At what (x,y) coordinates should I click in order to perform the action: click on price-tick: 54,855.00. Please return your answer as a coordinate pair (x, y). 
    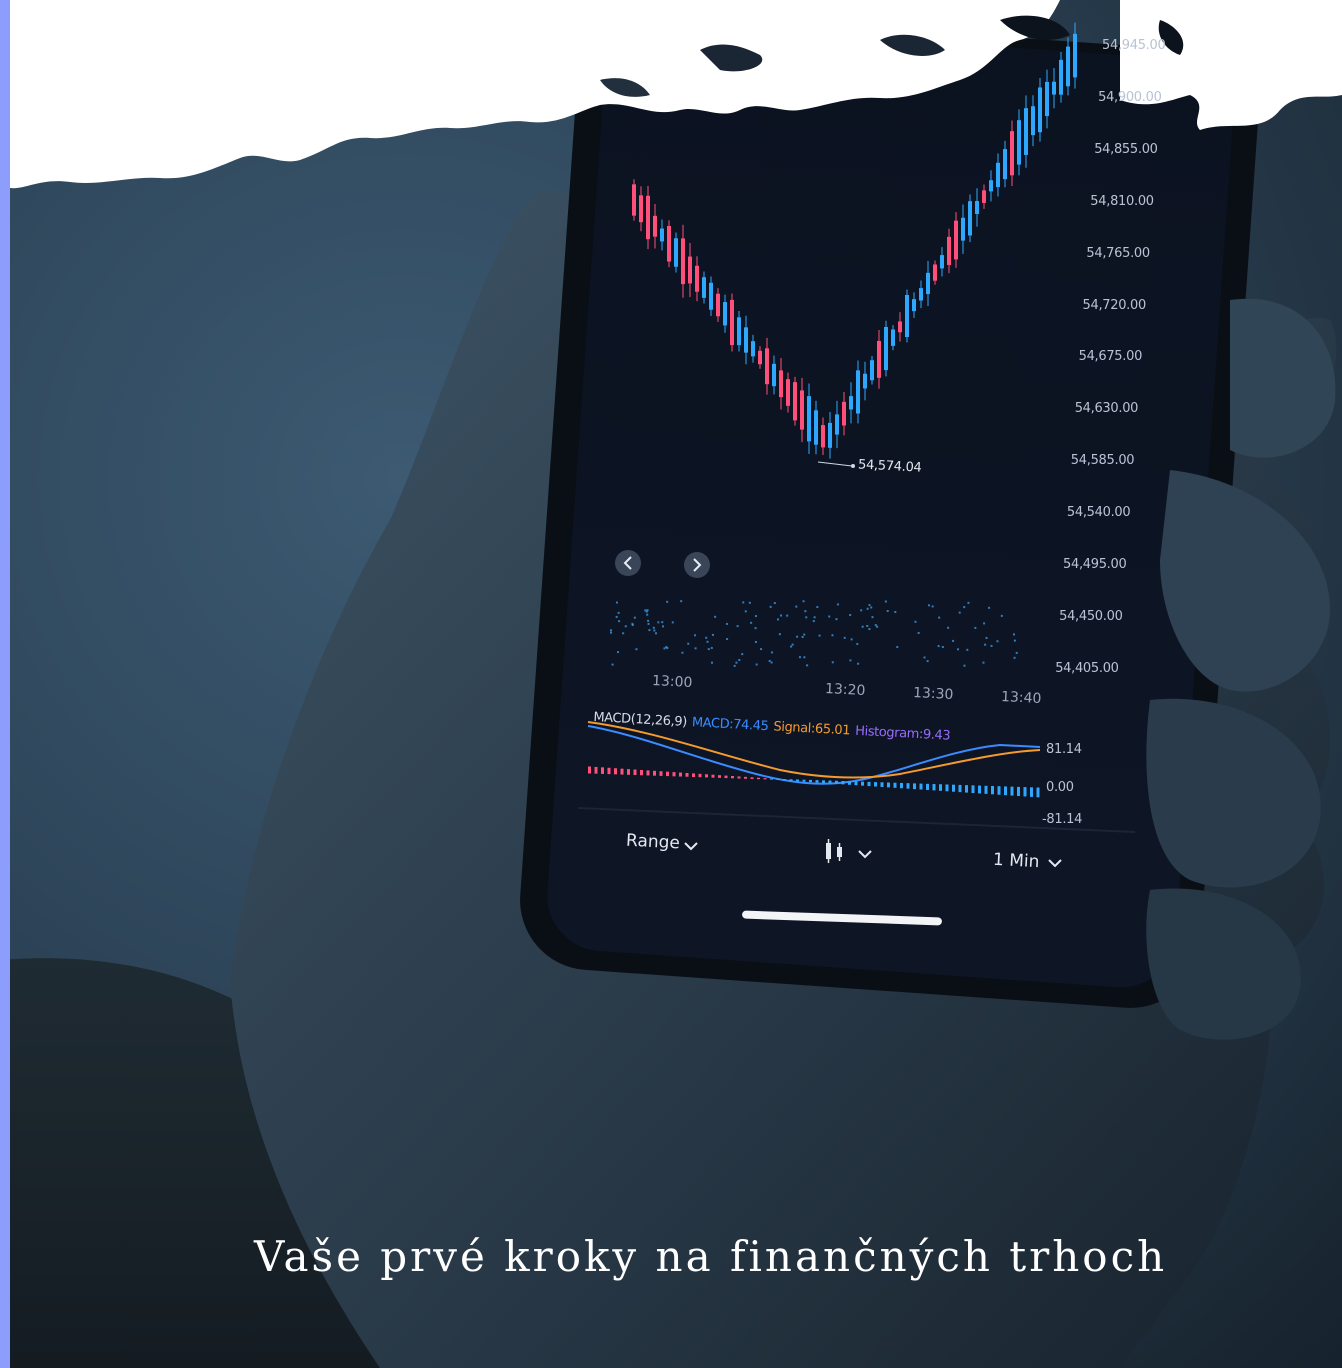
    Looking at the image, I should click on (1126, 149).